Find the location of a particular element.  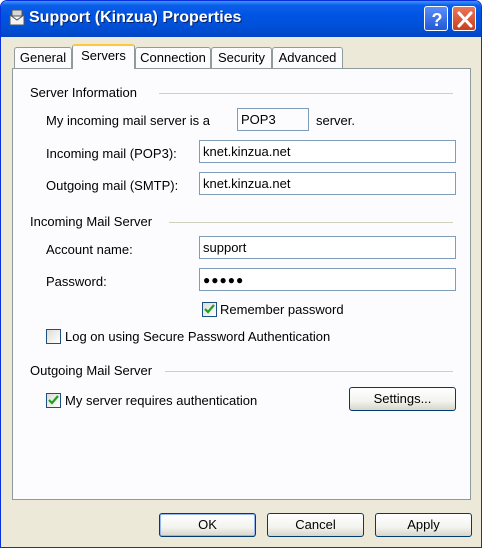

password-field: ●●●●● is located at coordinates (327, 279).